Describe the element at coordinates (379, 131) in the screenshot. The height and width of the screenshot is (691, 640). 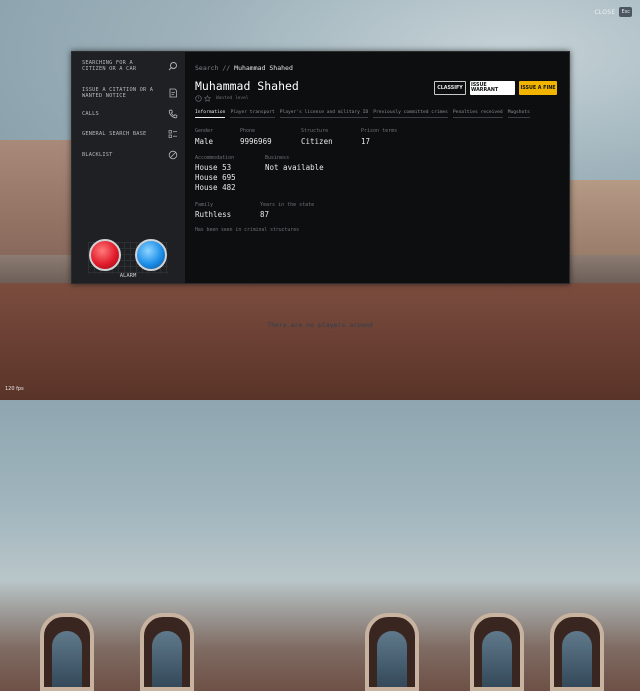
I see `prison-terms-label: Prison terms` at that location.